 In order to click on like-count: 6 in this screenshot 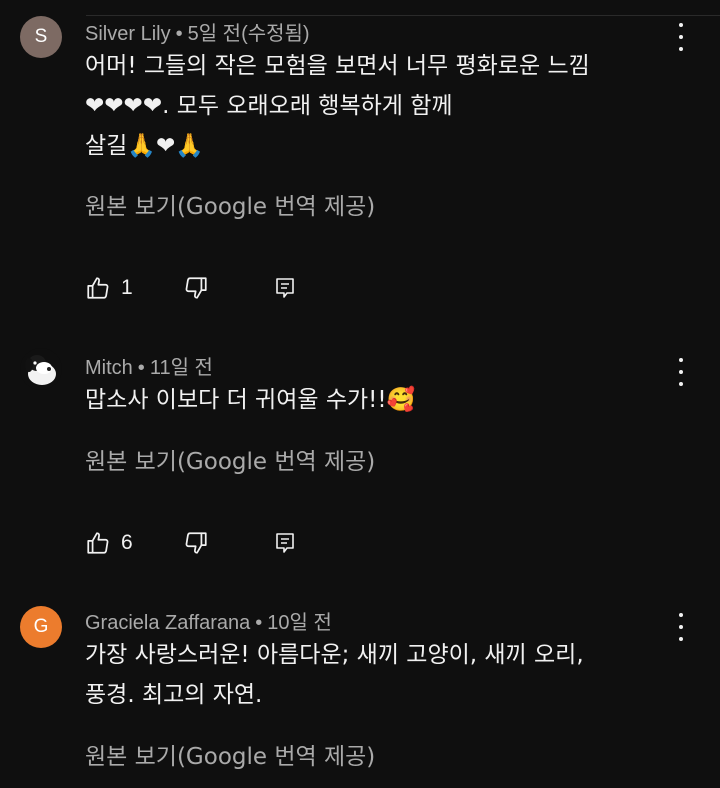, I will do `click(127, 542)`.